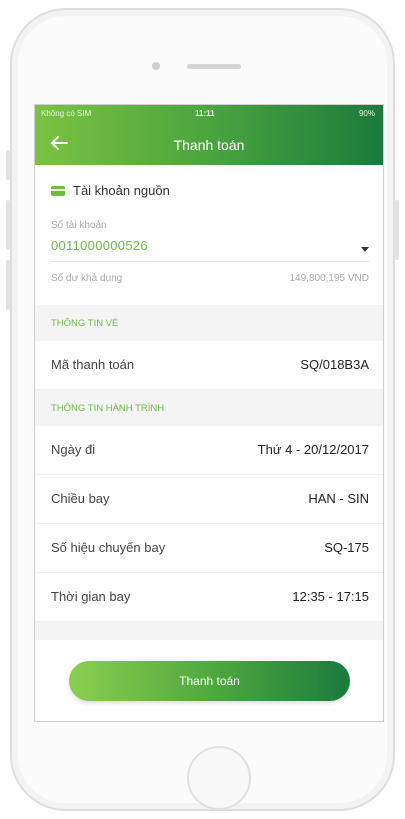 The width and height of the screenshot is (405, 819). What do you see at coordinates (209, 499) in the screenshot?
I see `route-row: Chiều bay HAN - SIN` at bounding box center [209, 499].